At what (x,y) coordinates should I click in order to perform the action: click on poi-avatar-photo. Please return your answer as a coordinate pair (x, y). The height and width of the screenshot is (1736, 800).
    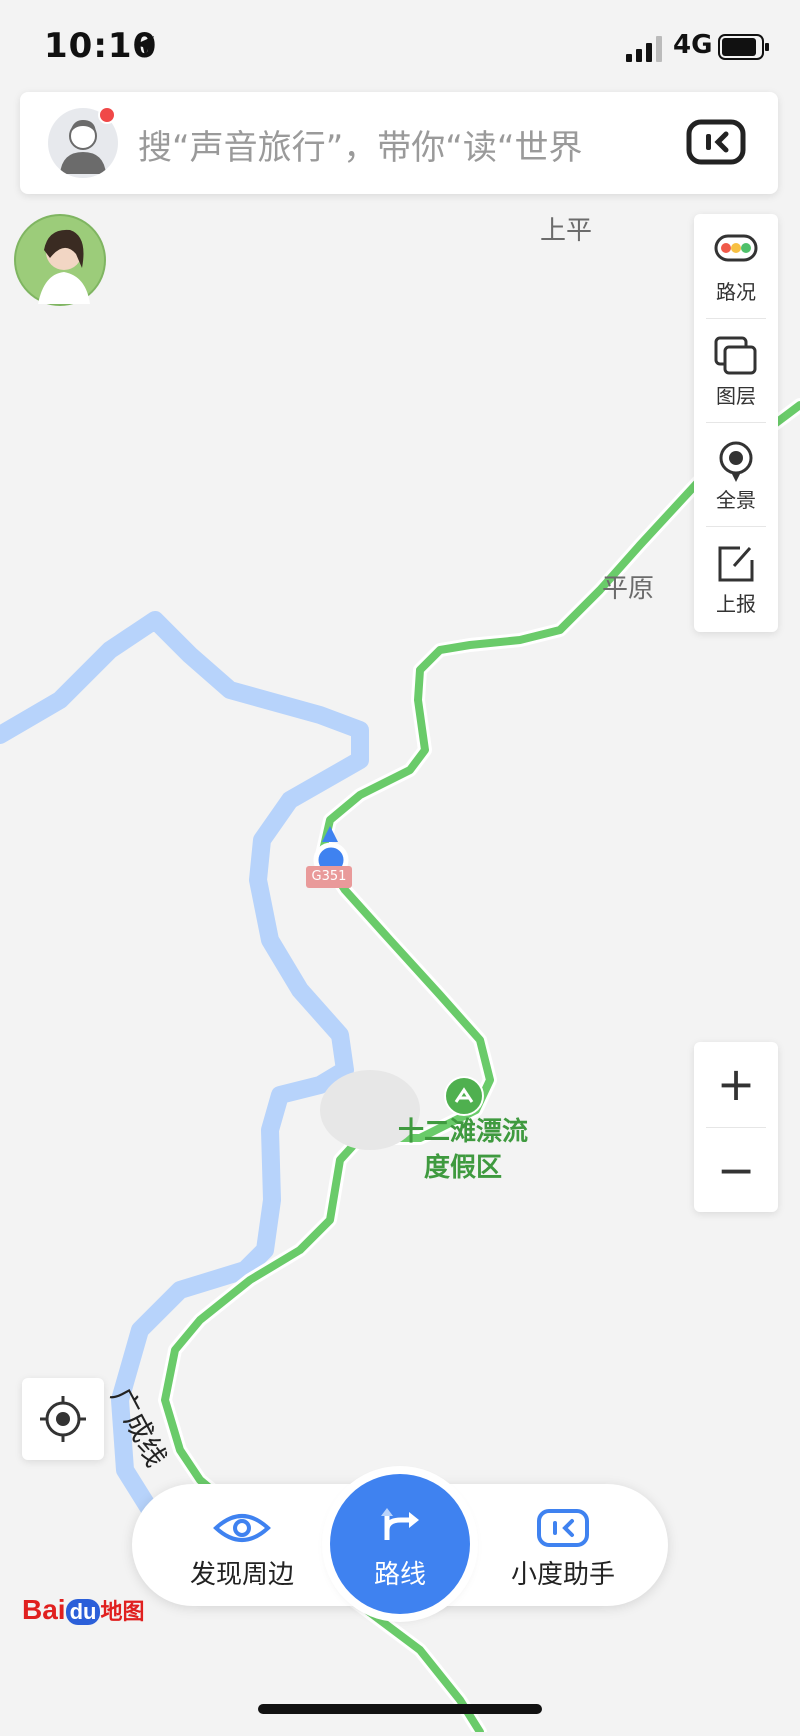
    Looking at the image, I should click on (60, 260).